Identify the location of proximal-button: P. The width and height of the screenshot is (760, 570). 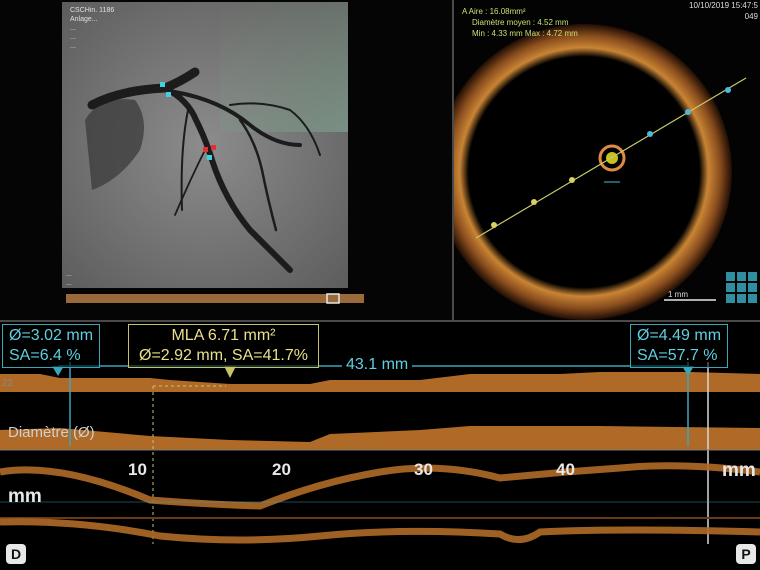
(746, 554).